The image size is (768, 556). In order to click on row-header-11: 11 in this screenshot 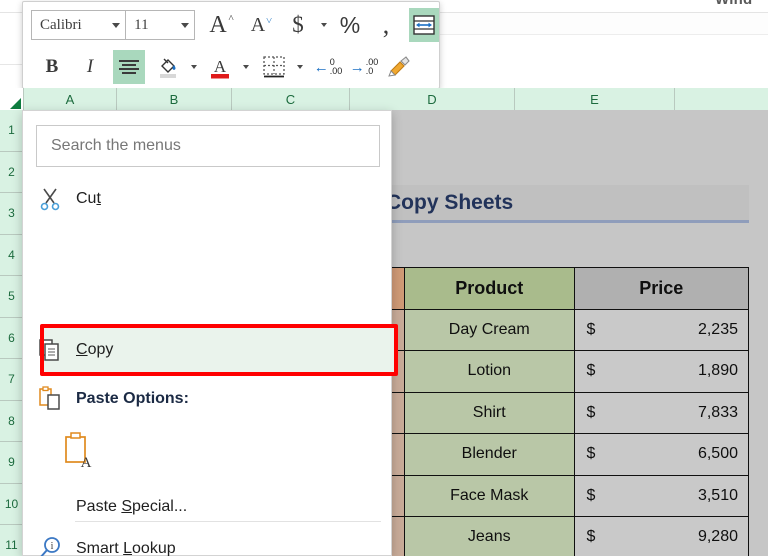, I will do `click(11, 540)`.